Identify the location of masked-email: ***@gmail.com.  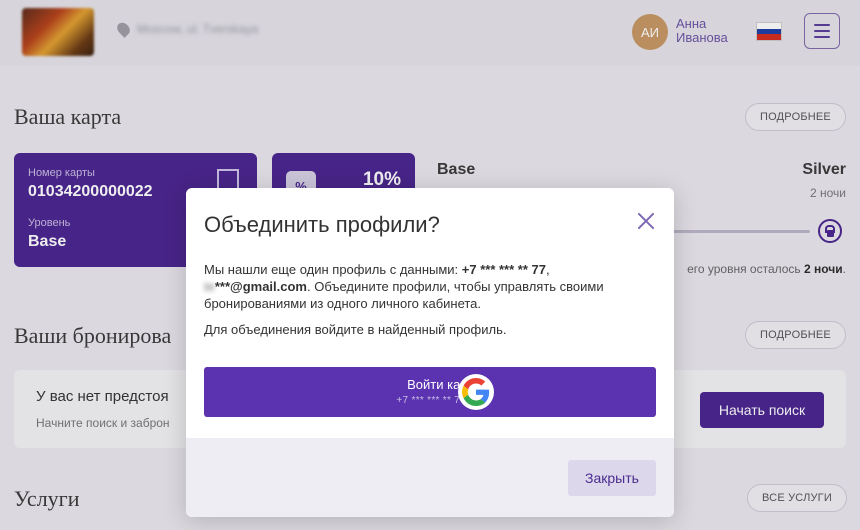
(260, 286).